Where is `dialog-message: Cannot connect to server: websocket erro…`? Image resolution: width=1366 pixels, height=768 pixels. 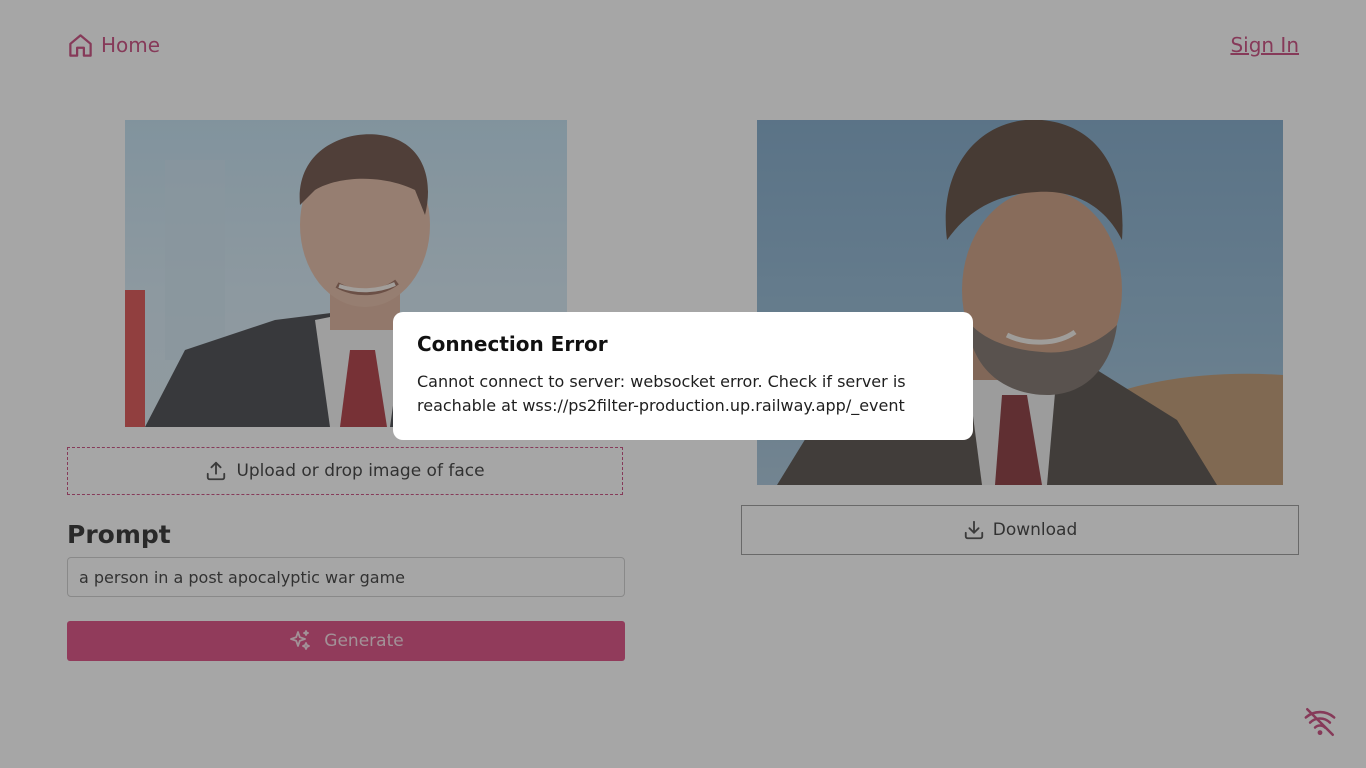
dialog-message: Cannot connect to server: websocket erro… is located at coordinates (661, 393).